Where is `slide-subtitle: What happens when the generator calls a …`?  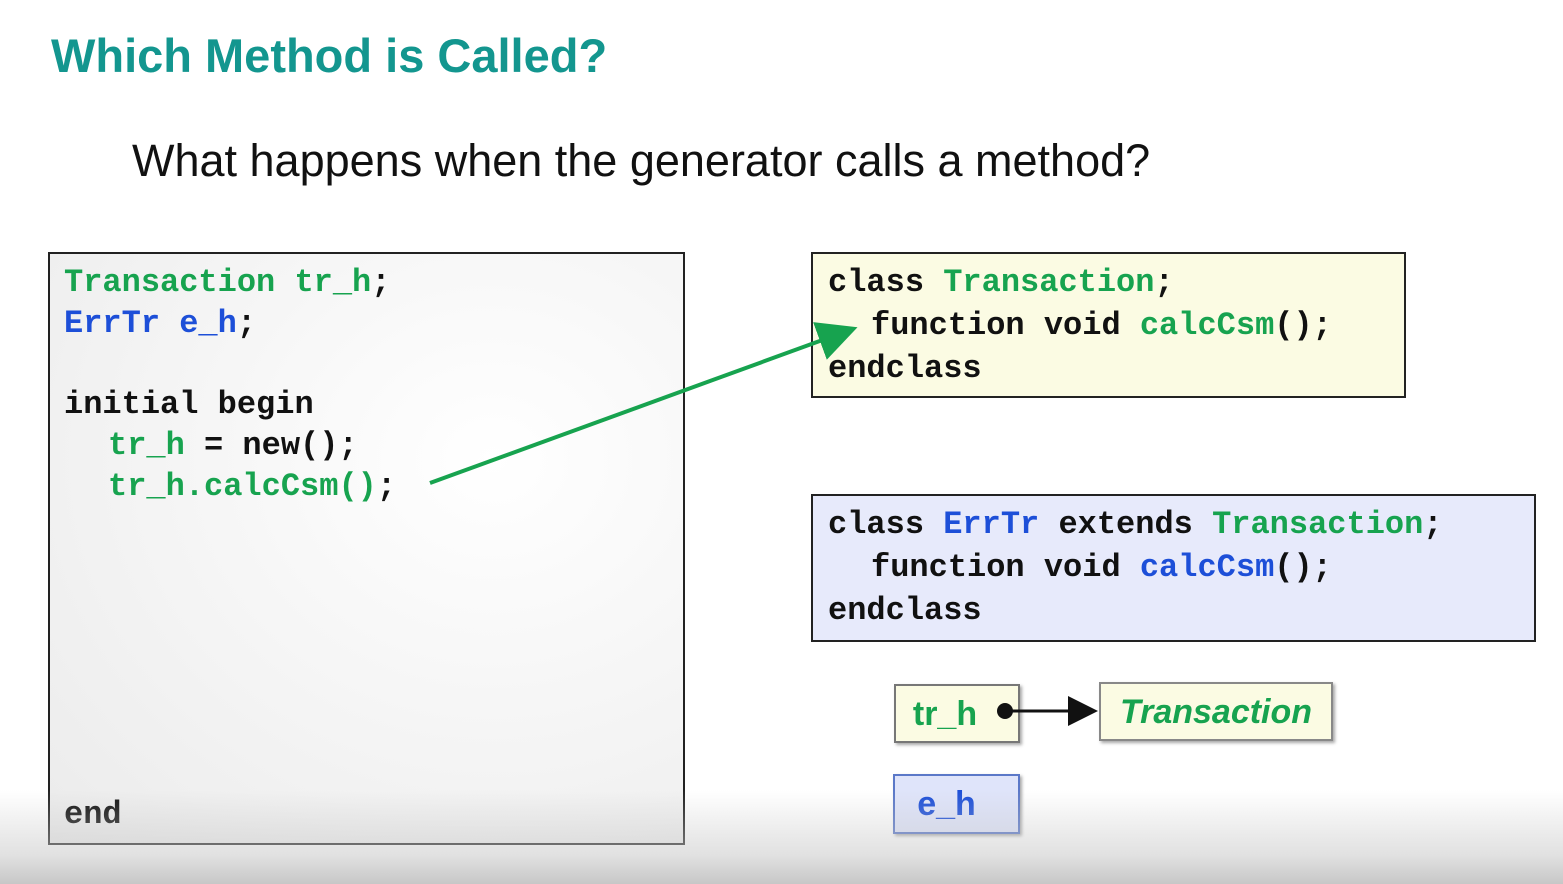
slide-subtitle: What happens when the generator calls a … is located at coordinates (641, 160).